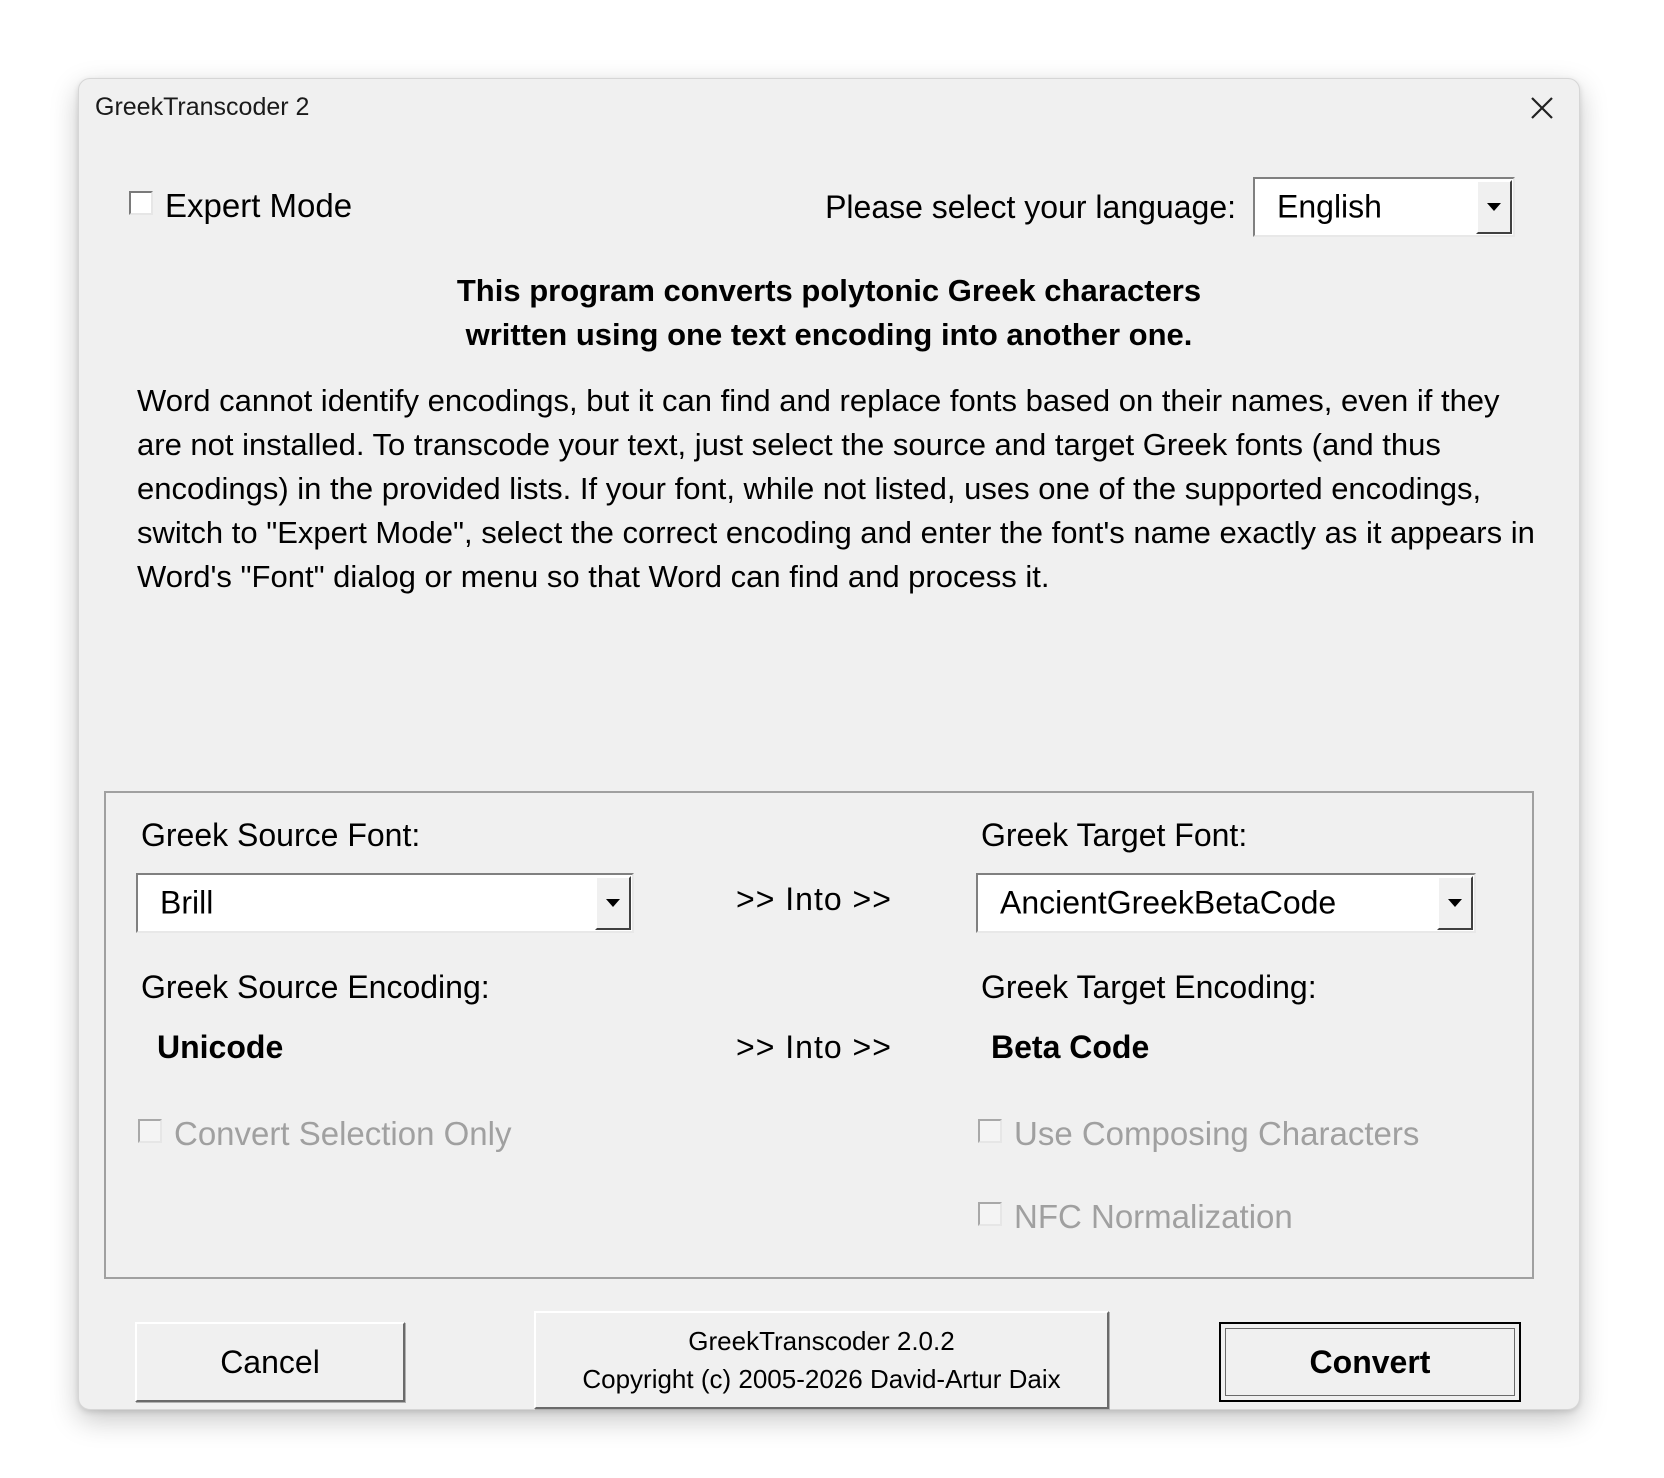  I want to click on language-label: Please select your language:, so click(1030, 207).